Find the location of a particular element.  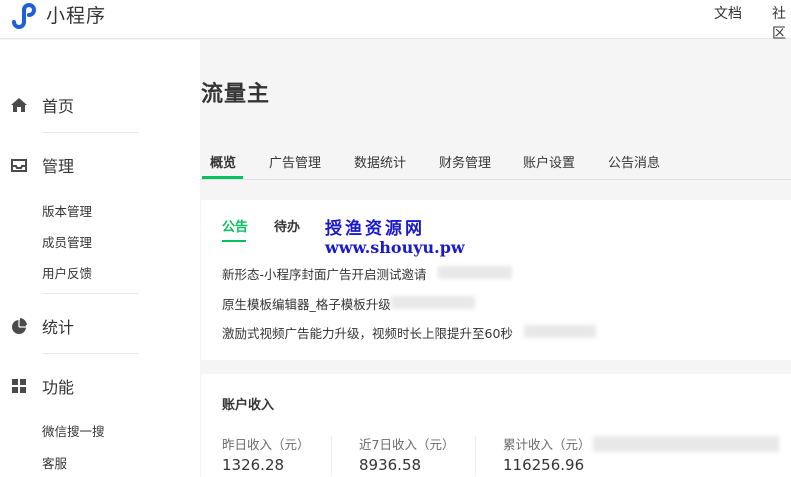

watermark-url: www.shouyu.pw is located at coordinates (395, 247).